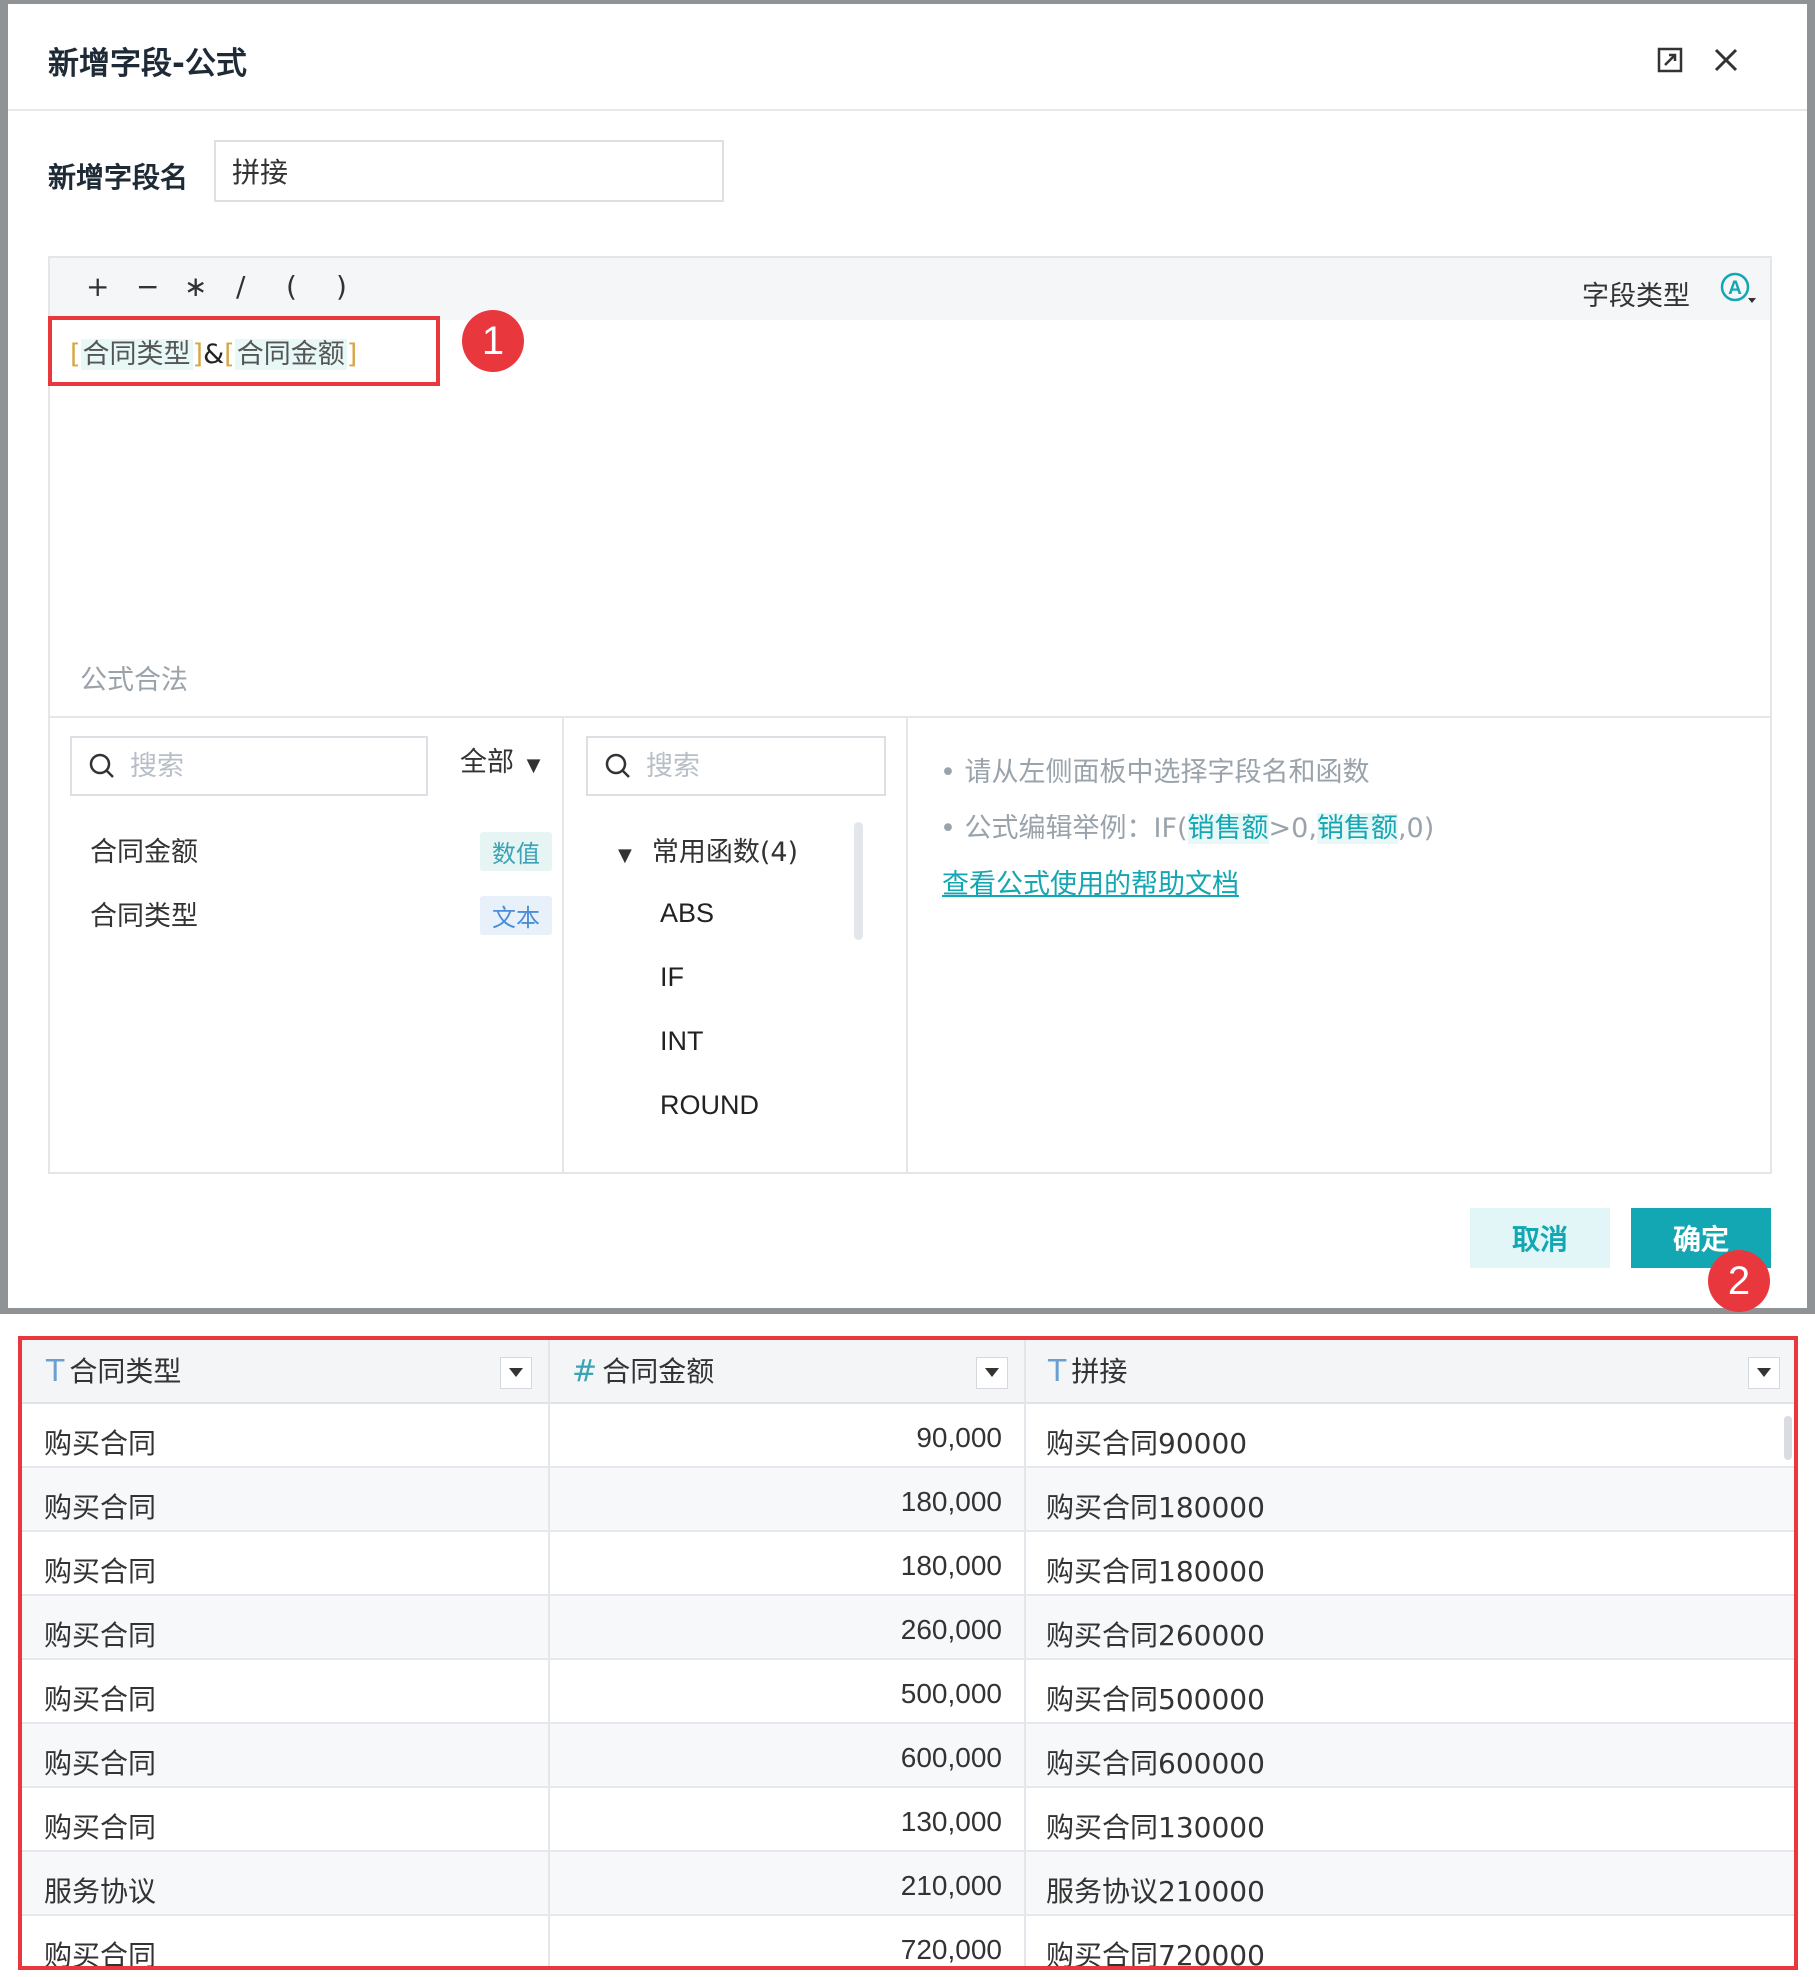 This screenshot has width=1815, height=1977. Describe the element at coordinates (240, 286) in the screenshot. I see `op-divide-button: /` at that location.